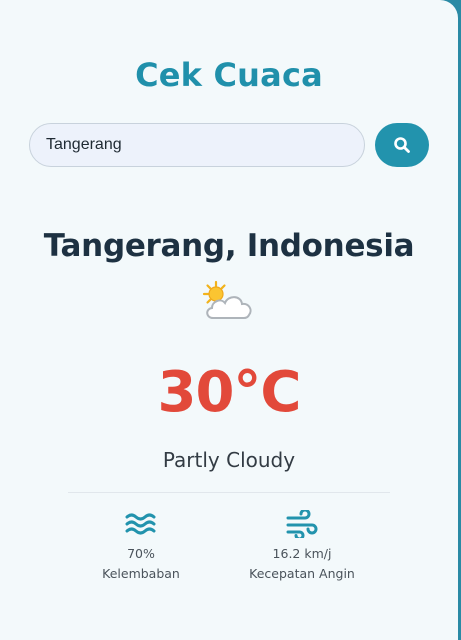  Describe the element at coordinates (140, 524) in the screenshot. I see `humidity-icon` at that location.